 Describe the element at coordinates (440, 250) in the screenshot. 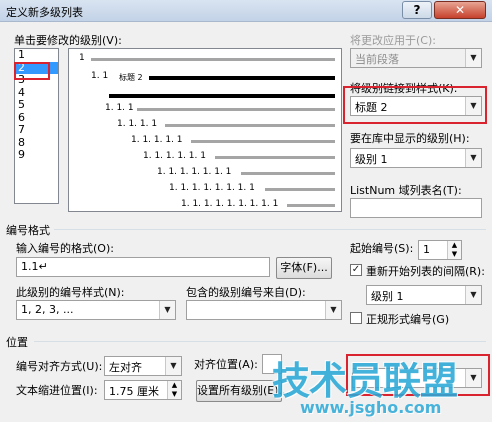

I see `start-at-spinner: 1 ▲ ▼` at that location.